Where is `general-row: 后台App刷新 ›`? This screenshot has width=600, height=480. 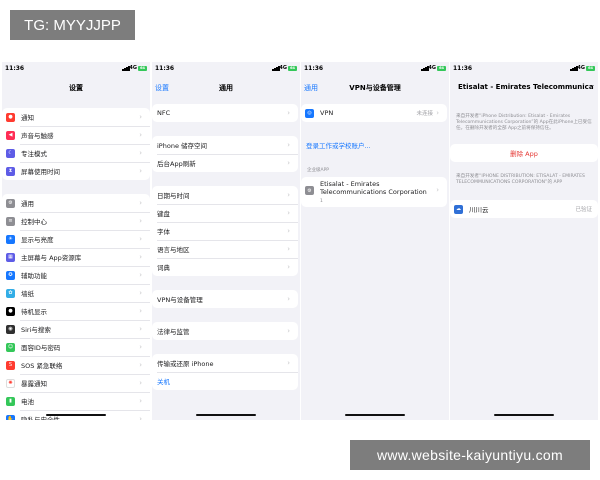
general-row: 后台App刷新 › is located at coordinates (225, 163).